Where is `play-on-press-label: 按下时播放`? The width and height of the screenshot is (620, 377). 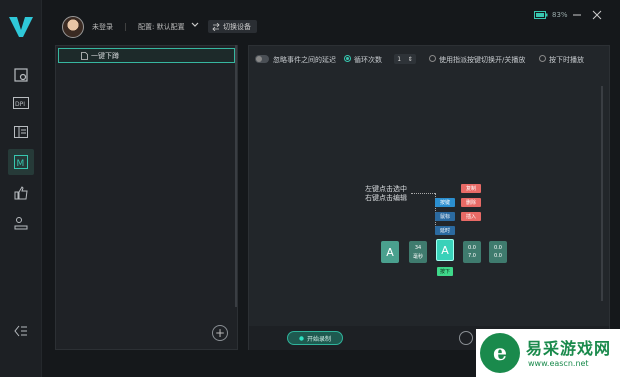 play-on-press-label: 按下时播放 is located at coordinates (566, 60).